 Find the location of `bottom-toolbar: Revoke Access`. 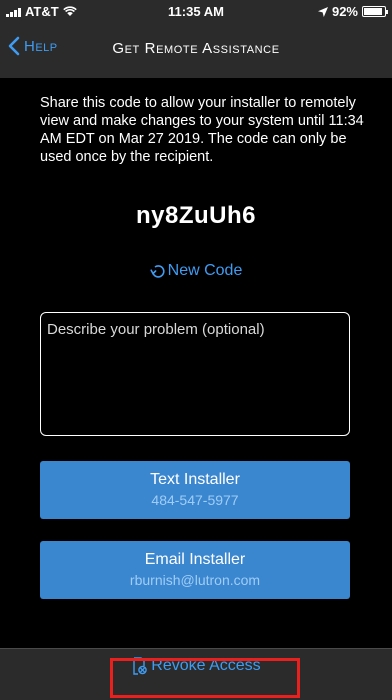

bottom-toolbar: Revoke Access is located at coordinates (196, 674).